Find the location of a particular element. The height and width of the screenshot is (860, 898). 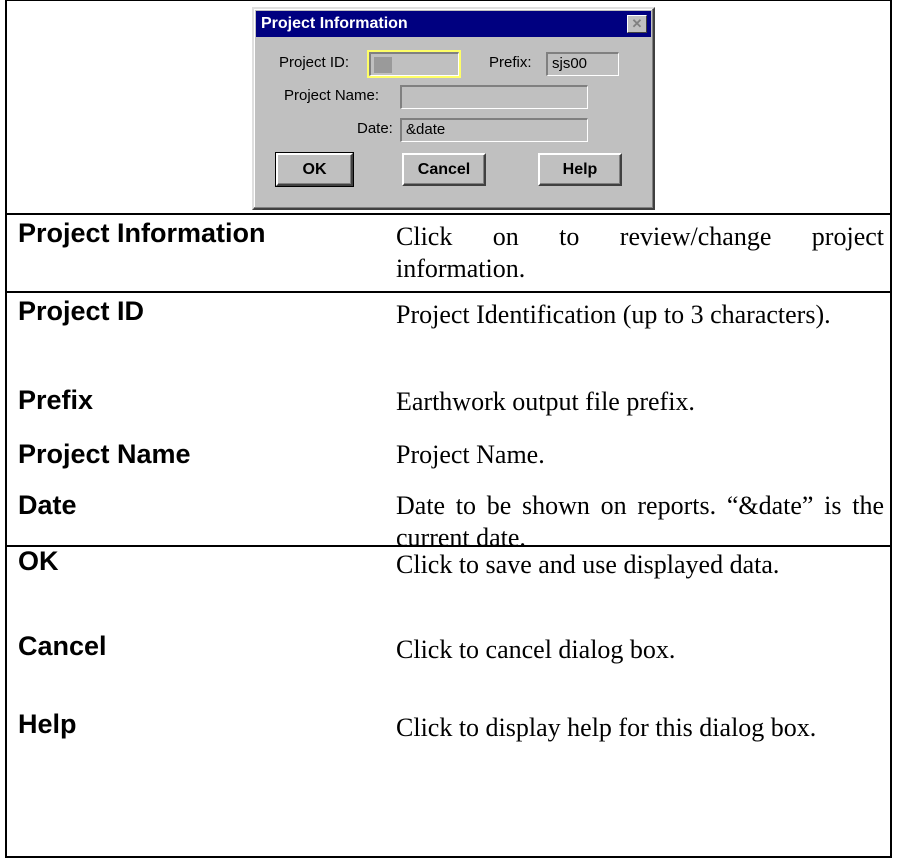

term-project-id: Project ID is located at coordinates (81, 311).